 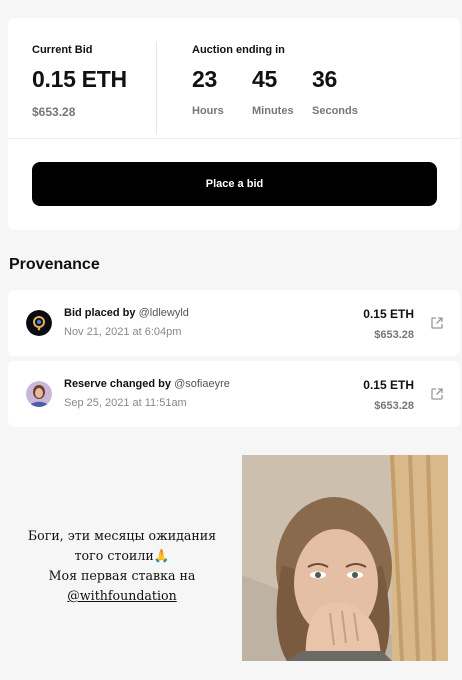 What do you see at coordinates (202, 384) in the screenshot?
I see `provenance-handle-link: @sofiaeyre` at bounding box center [202, 384].